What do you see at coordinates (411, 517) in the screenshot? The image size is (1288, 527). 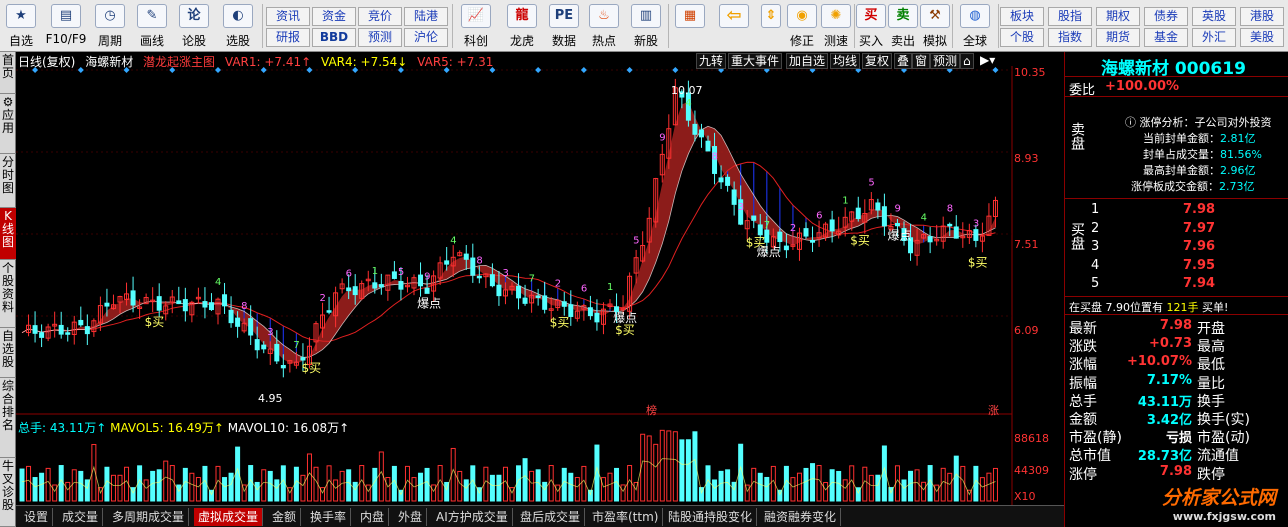 I see `btab-outer: 外盘` at bounding box center [411, 517].